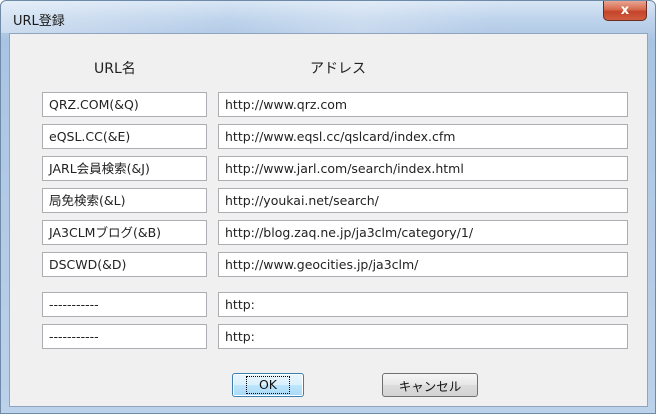 The height and width of the screenshot is (416, 658). What do you see at coordinates (115, 69) in the screenshot?
I see `column-header-url-name: URL名` at bounding box center [115, 69].